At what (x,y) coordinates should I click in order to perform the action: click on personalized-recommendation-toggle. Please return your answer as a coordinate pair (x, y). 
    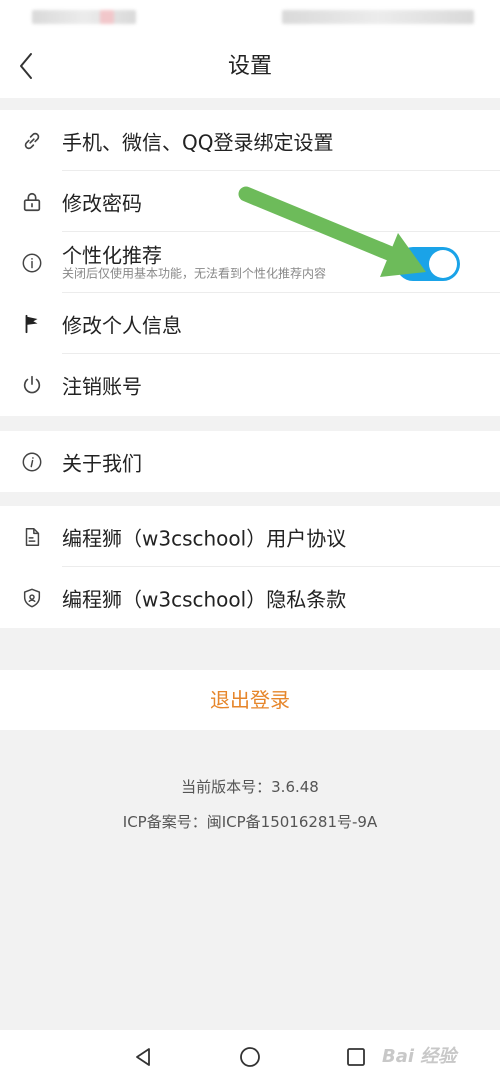
    Looking at the image, I should click on (428, 264).